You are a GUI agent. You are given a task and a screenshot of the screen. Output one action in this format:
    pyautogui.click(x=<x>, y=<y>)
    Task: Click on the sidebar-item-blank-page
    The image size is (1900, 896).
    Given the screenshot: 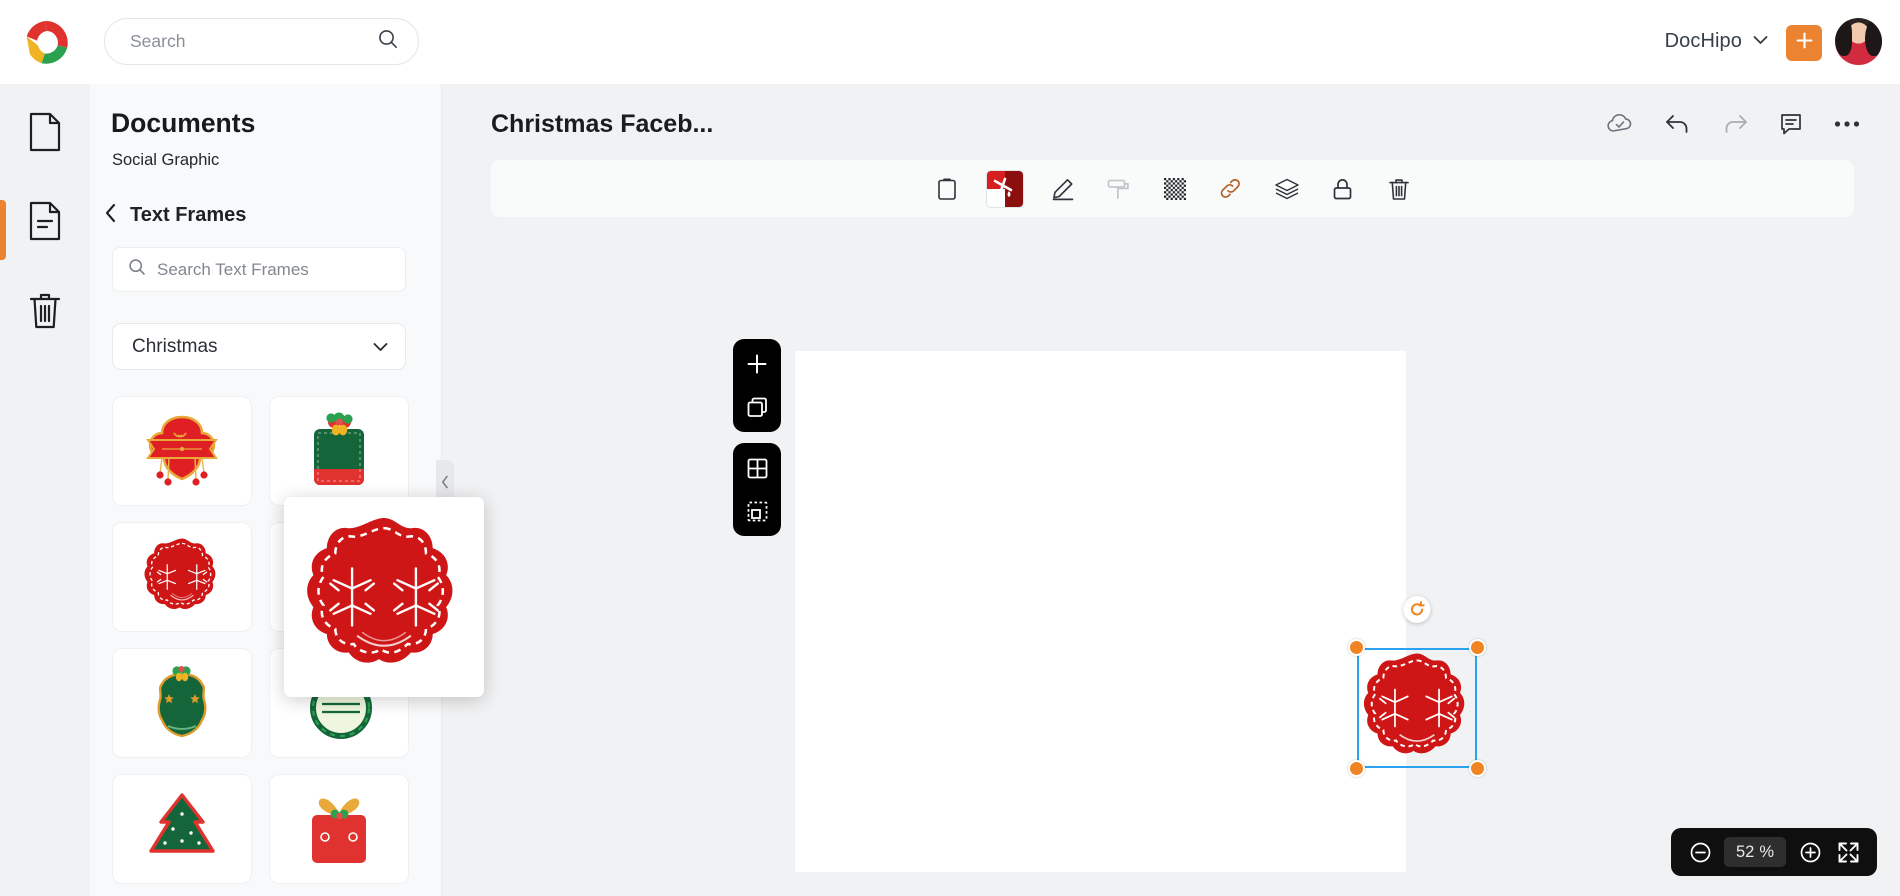 What is the action you would take?
    pyautogui.click(x=45, y=134)
    